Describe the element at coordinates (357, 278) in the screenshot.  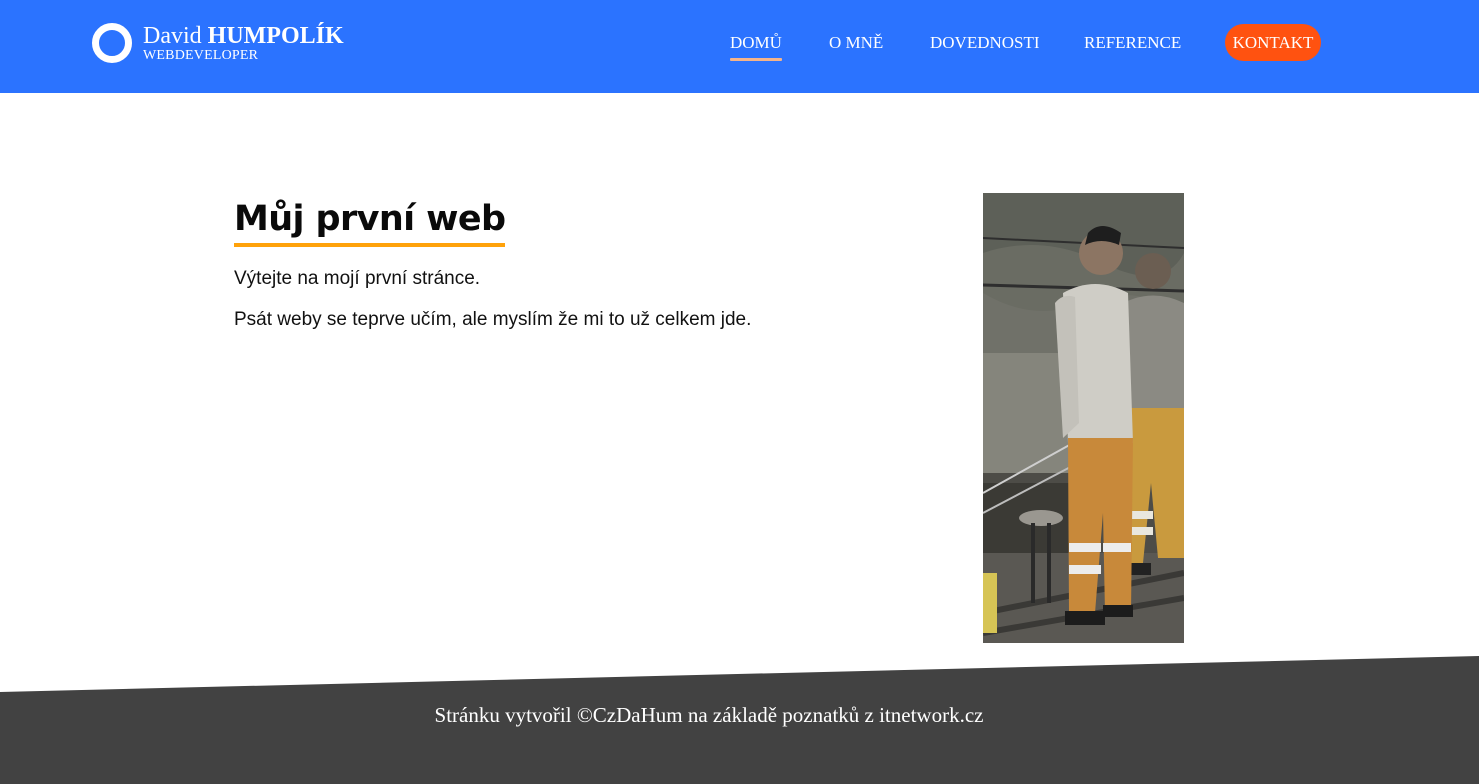
I see `intro-paragraph: Výtejte na mojí první stránce.` at that location.